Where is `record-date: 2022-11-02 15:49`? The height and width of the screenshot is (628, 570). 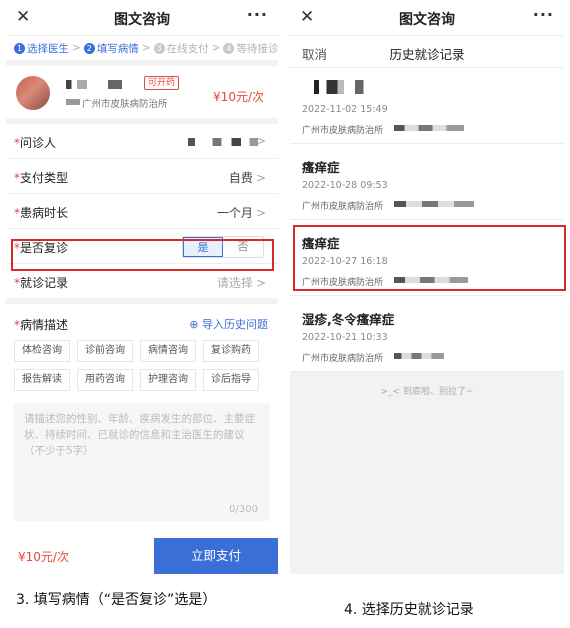 record-date: 2022-11-02 15:49 is located at coordinates (345, 109).